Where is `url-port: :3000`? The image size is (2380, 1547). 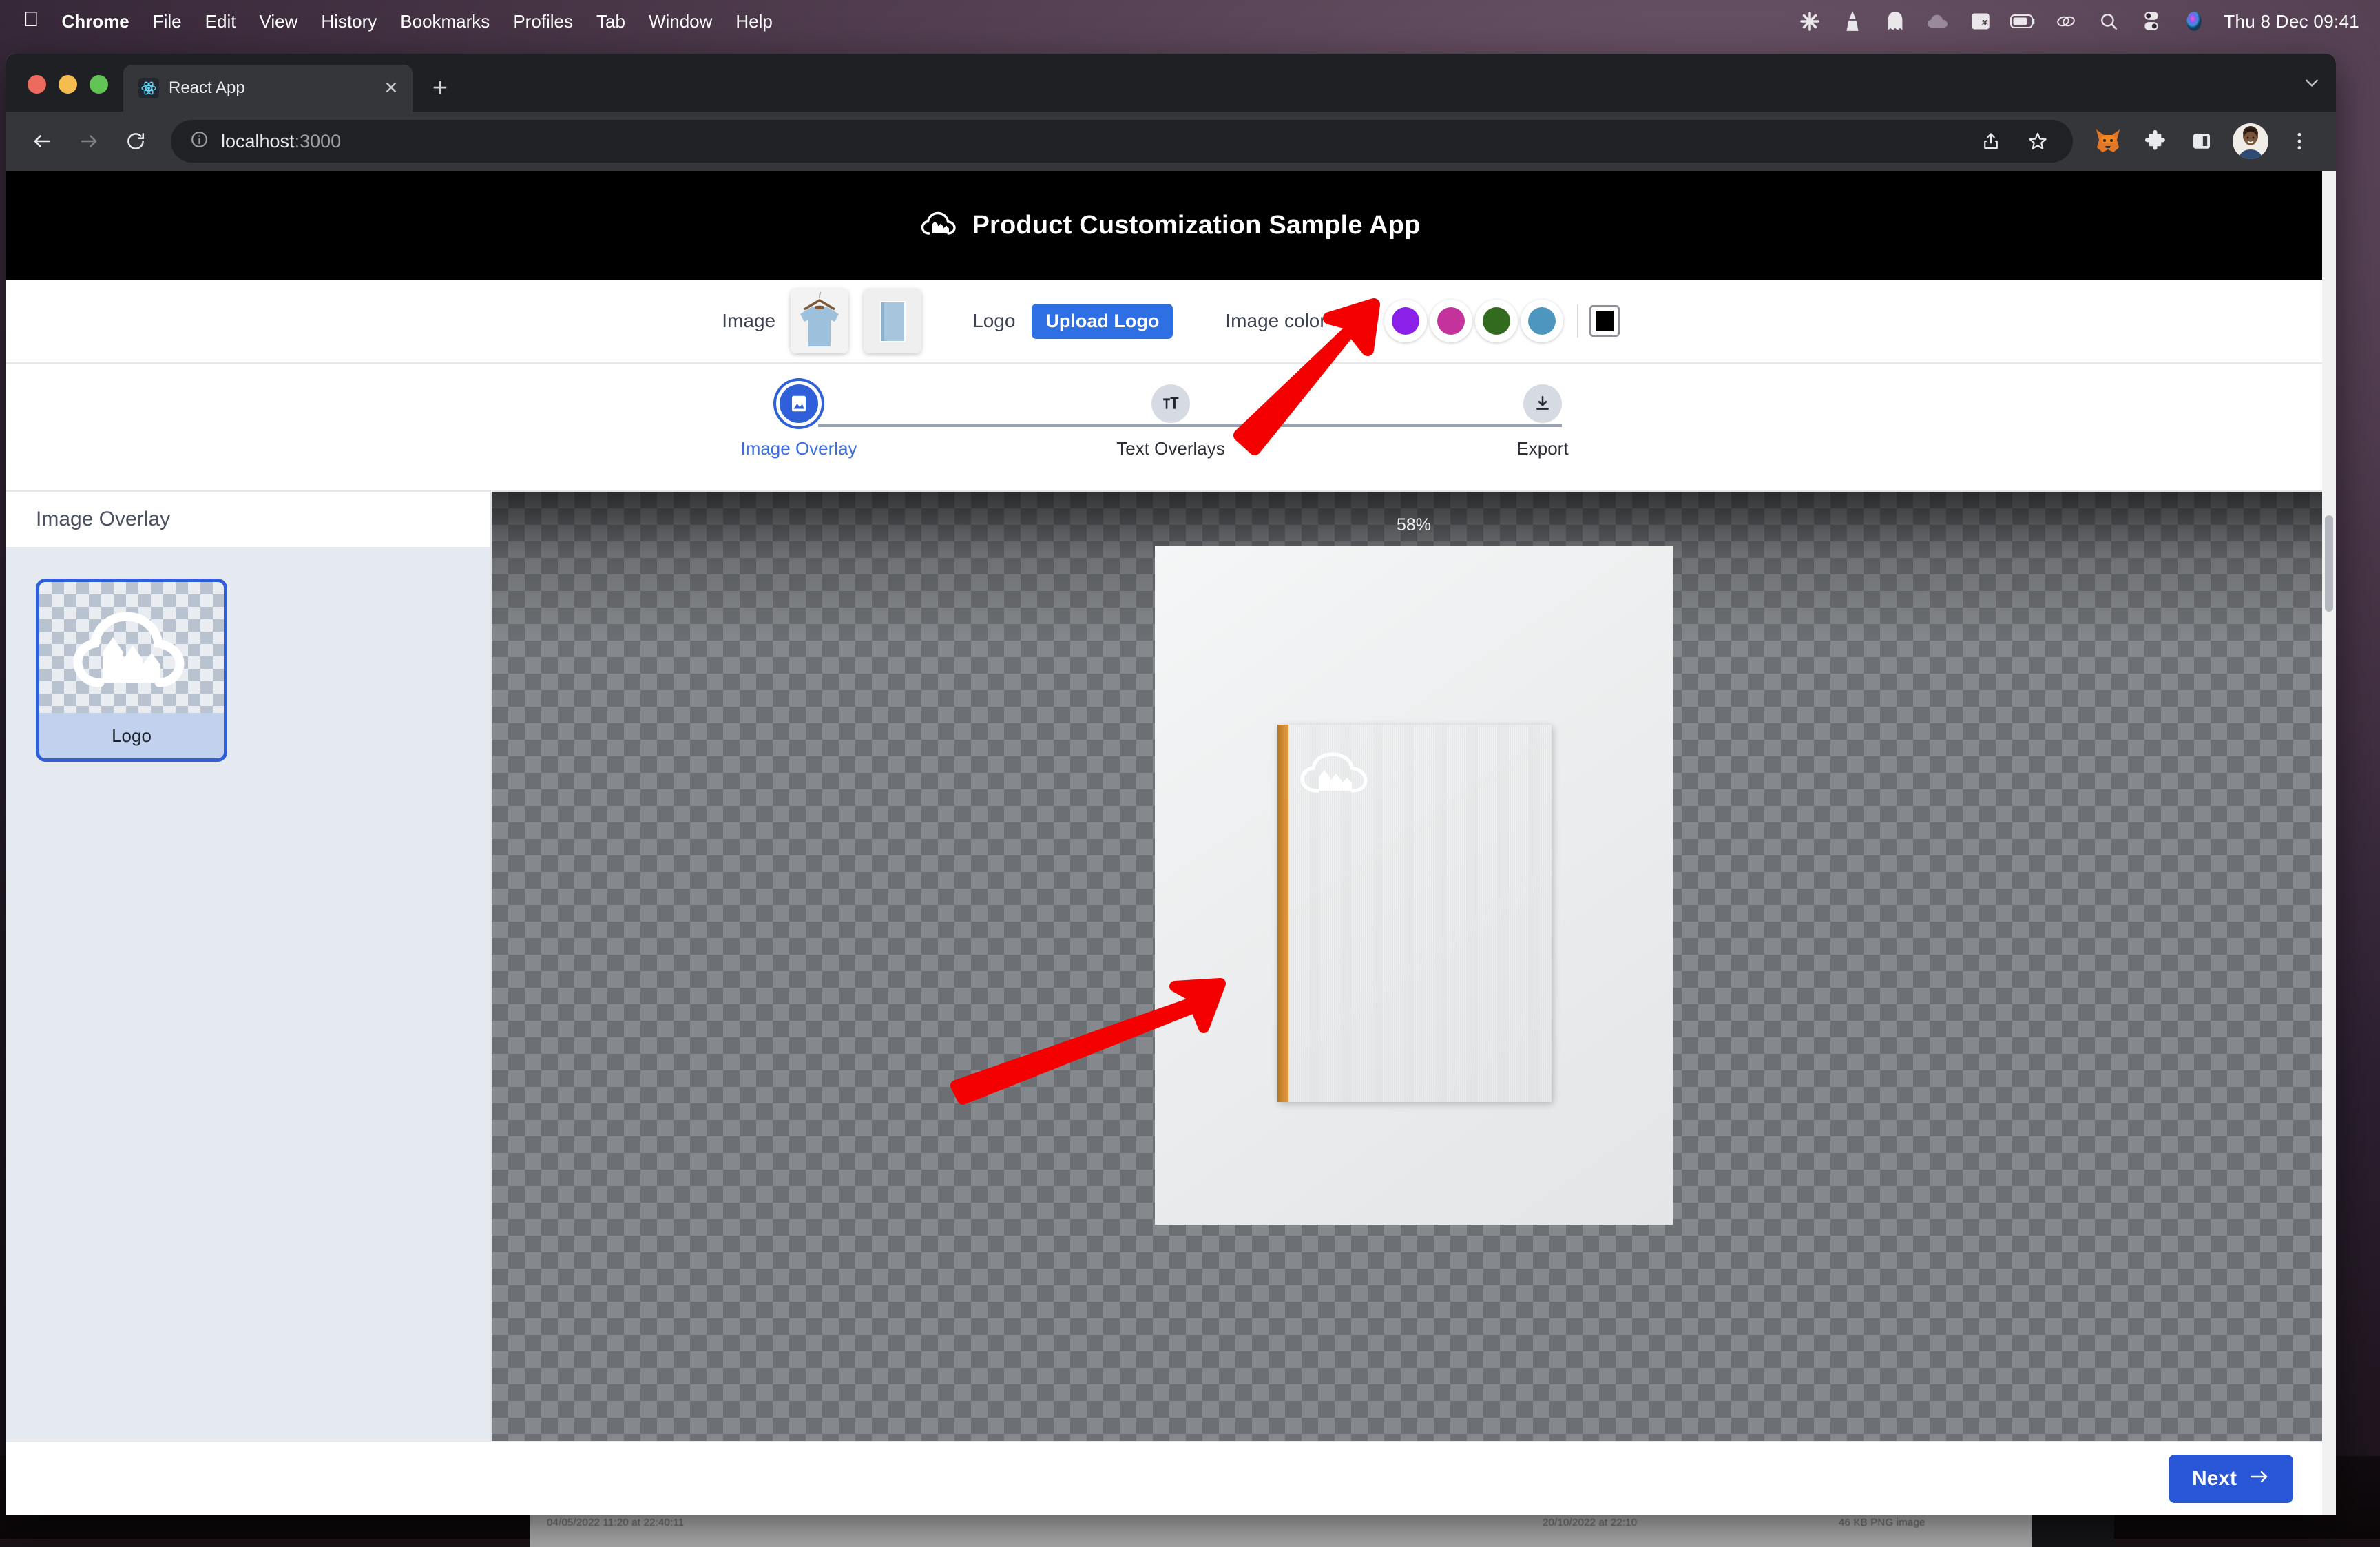 url-port: :3000 is located at coordinates (318, 141).